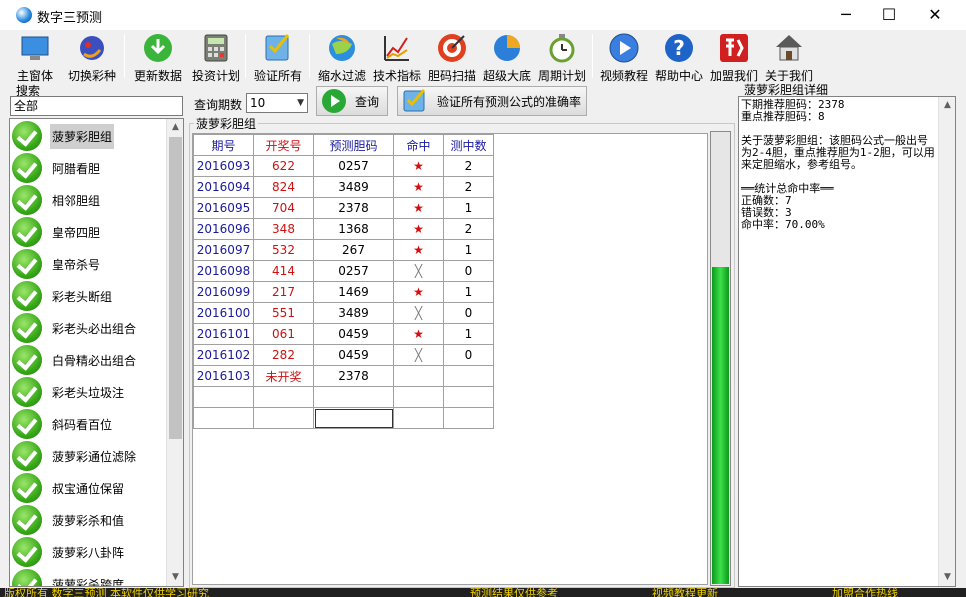 This screenshot has width=966, height=597. I want to click on table-row: 2016098 414 0257 ╳ 0, so click(343, 271).